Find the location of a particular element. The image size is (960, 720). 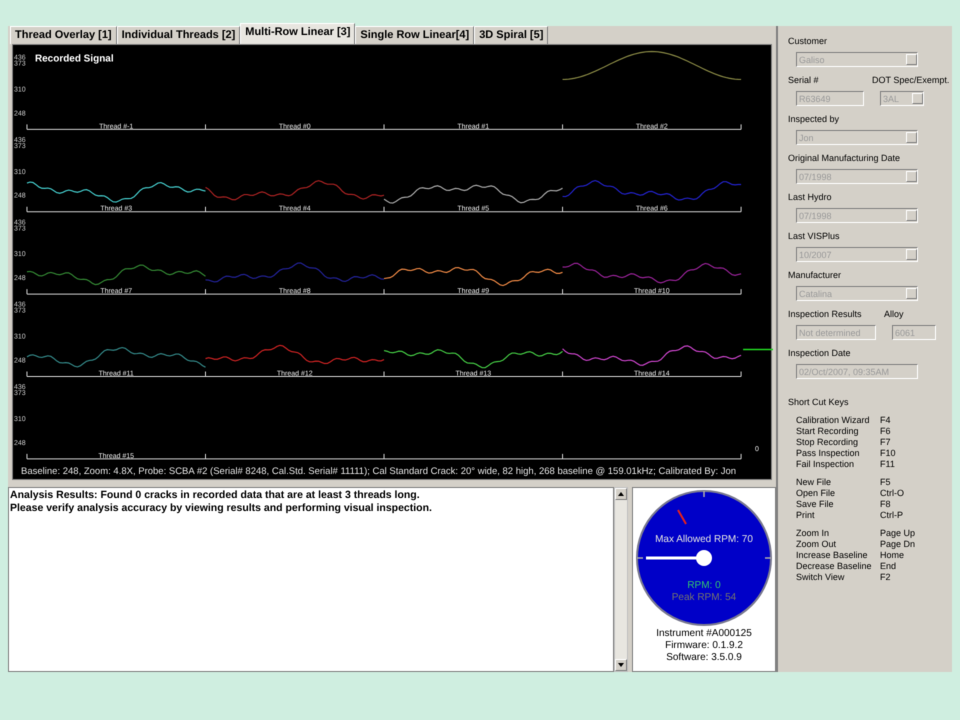

field-label: Original Manufacturing Date is located at coordinates (845, 158).